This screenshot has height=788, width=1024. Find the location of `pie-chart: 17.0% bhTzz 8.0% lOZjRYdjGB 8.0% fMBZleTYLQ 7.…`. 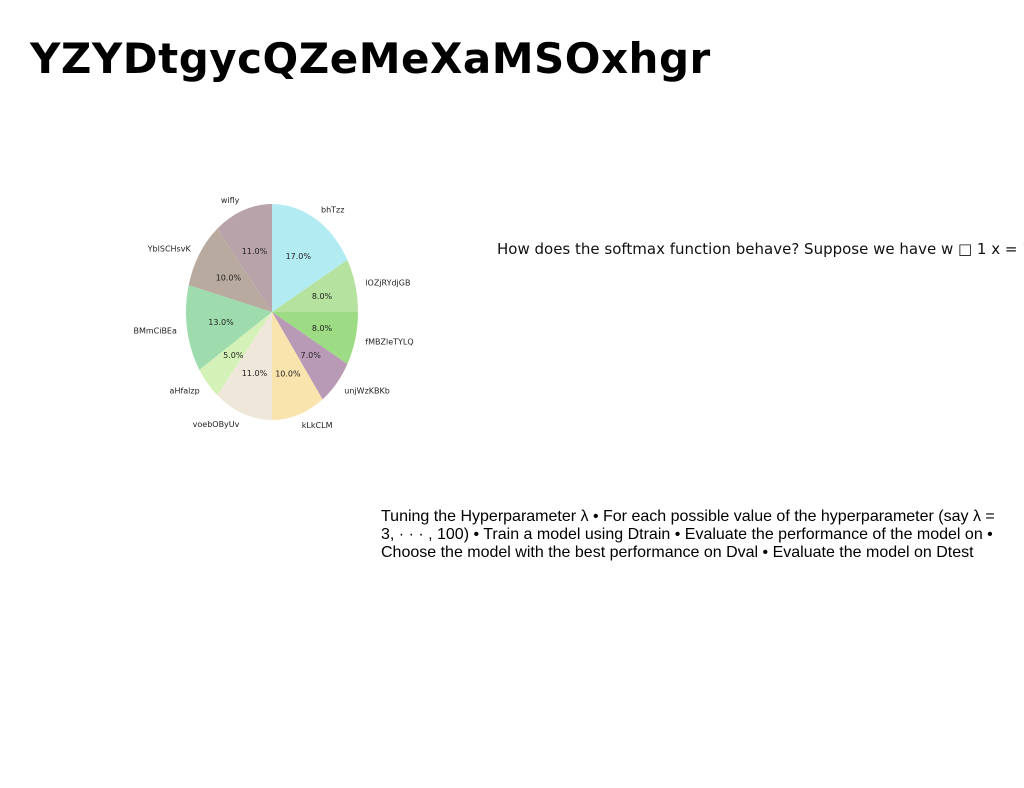

pie-chart: 17.0% bhTzz 8.0% lOZjRYdjGB 8.0% fMBZleTYLQ 7.… is located at coordinates (280, 315).